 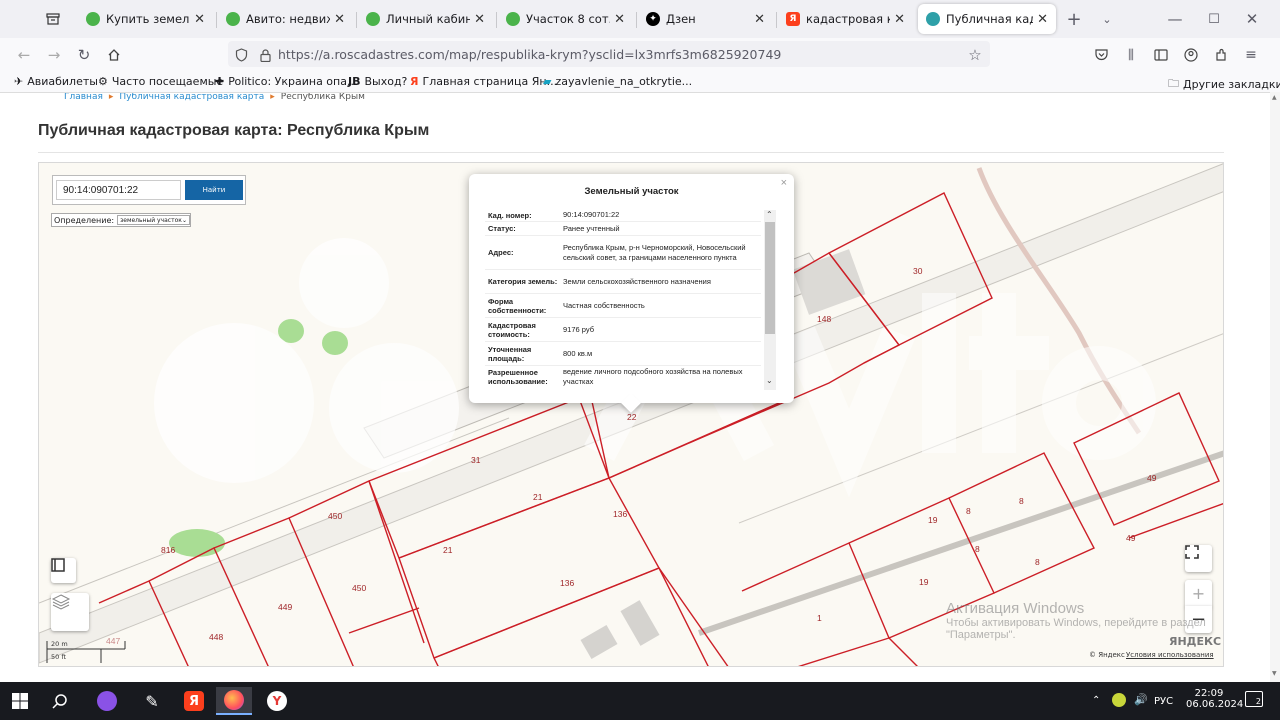 I want to click on notifications-icon: 2, so click(x=1254, y=699).